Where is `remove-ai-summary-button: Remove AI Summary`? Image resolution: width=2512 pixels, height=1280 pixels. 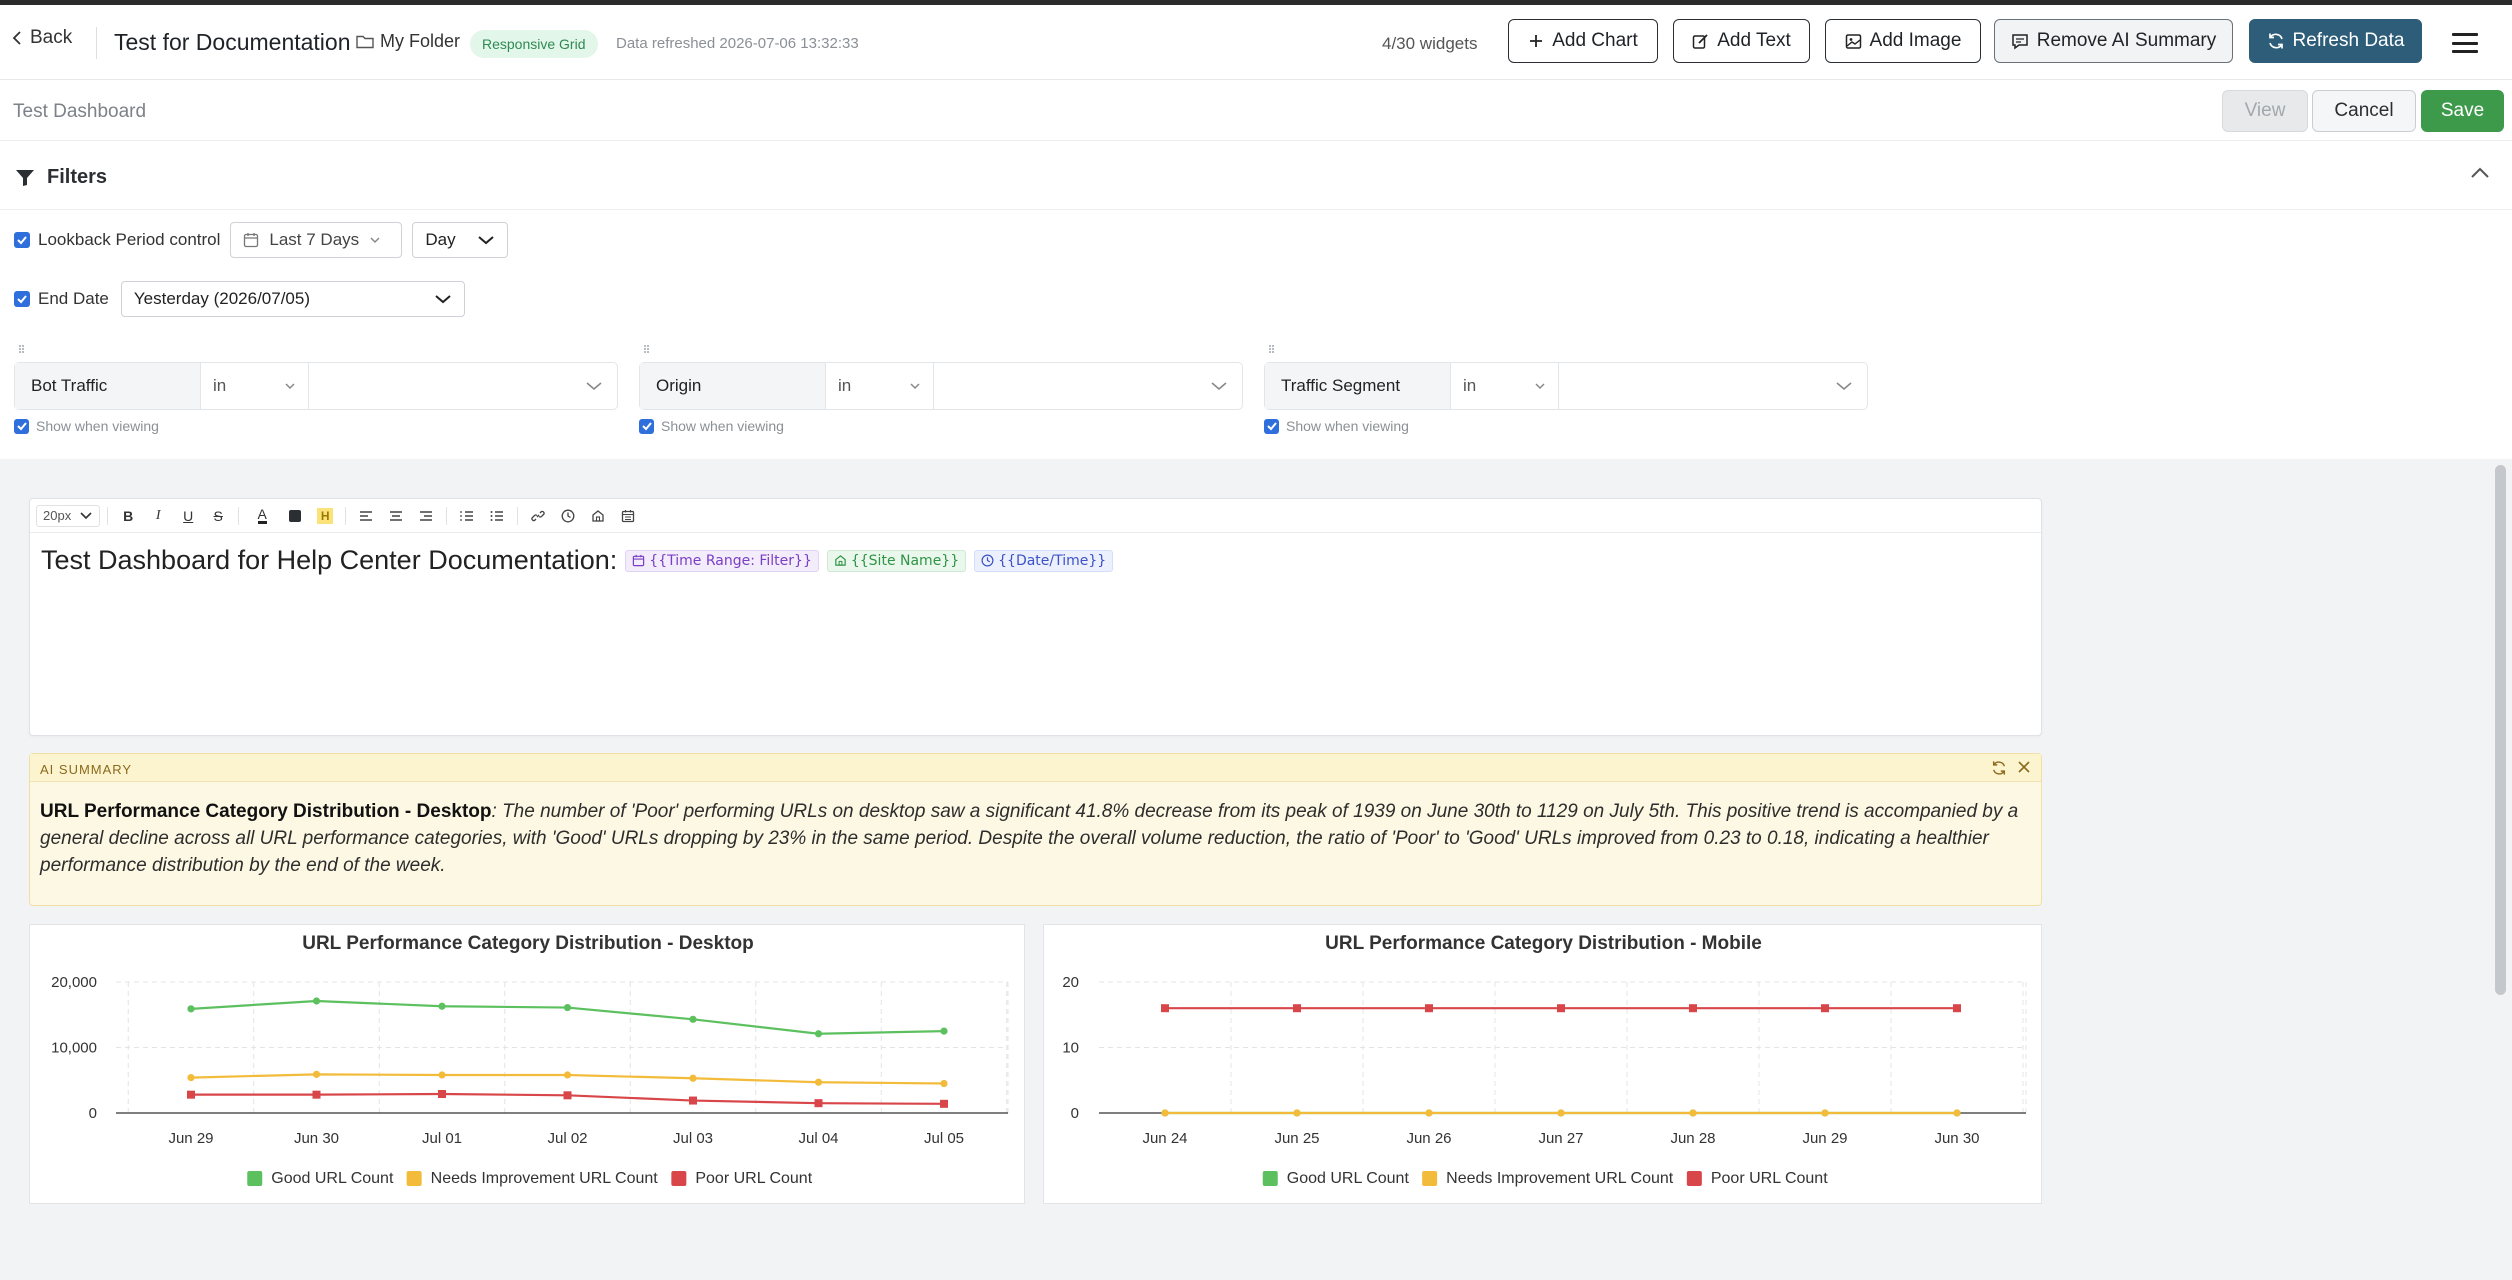
remove-ai-summary-button: Remove AI Summary is located at coordinates (2113, 41).